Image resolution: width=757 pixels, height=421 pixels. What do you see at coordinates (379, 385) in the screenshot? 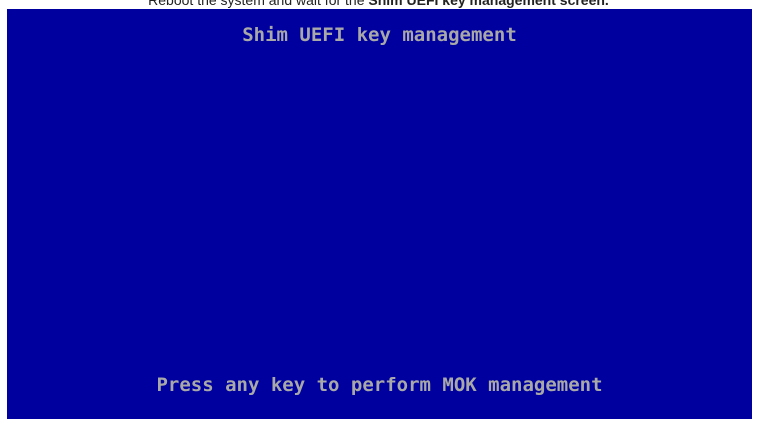
I see `console-prompt: Press any key to perform MOK management` at bounding box center [379, 385].